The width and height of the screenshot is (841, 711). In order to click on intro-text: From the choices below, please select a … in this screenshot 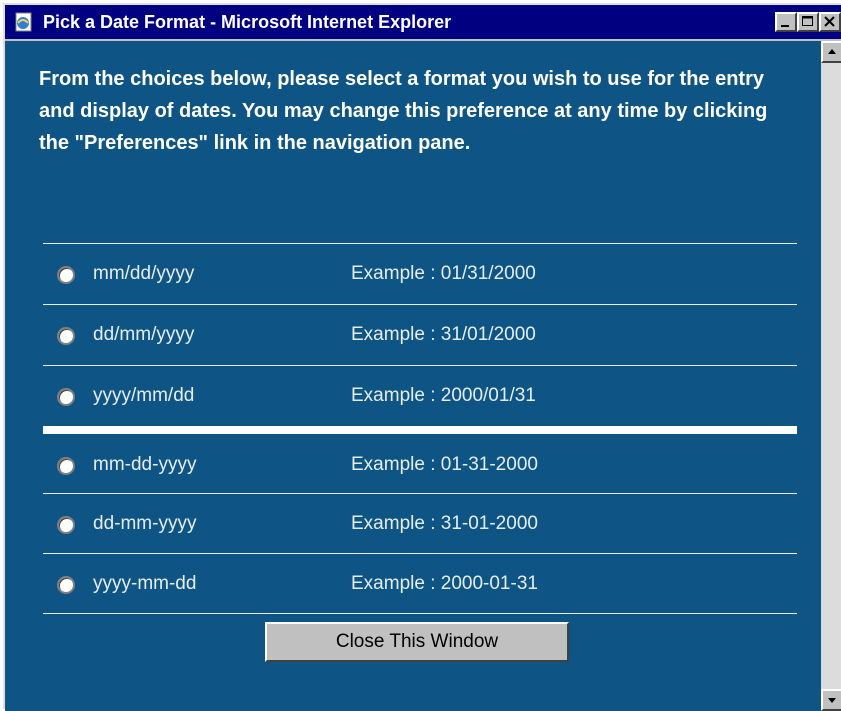, I will do `click(403, 111)`.